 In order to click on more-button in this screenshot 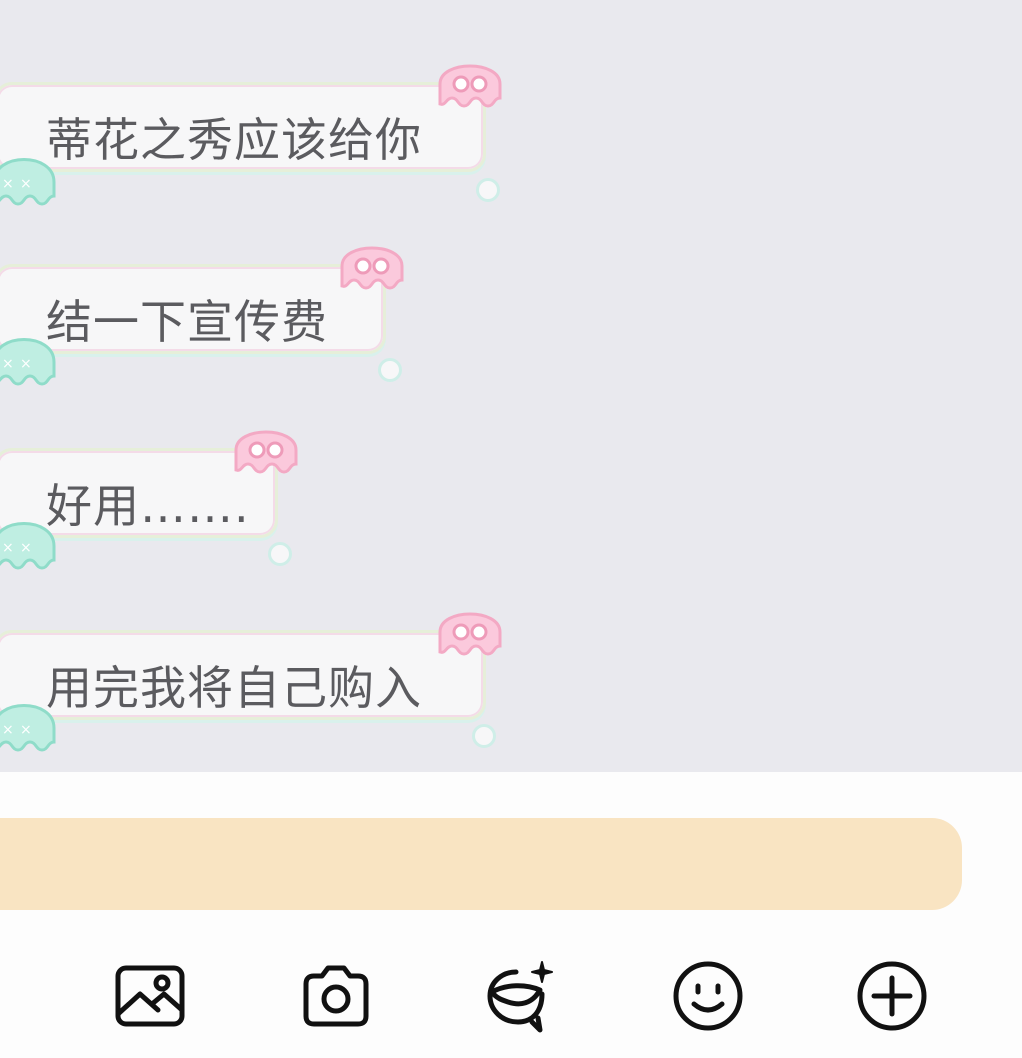, I will do `click(892, 996)`.